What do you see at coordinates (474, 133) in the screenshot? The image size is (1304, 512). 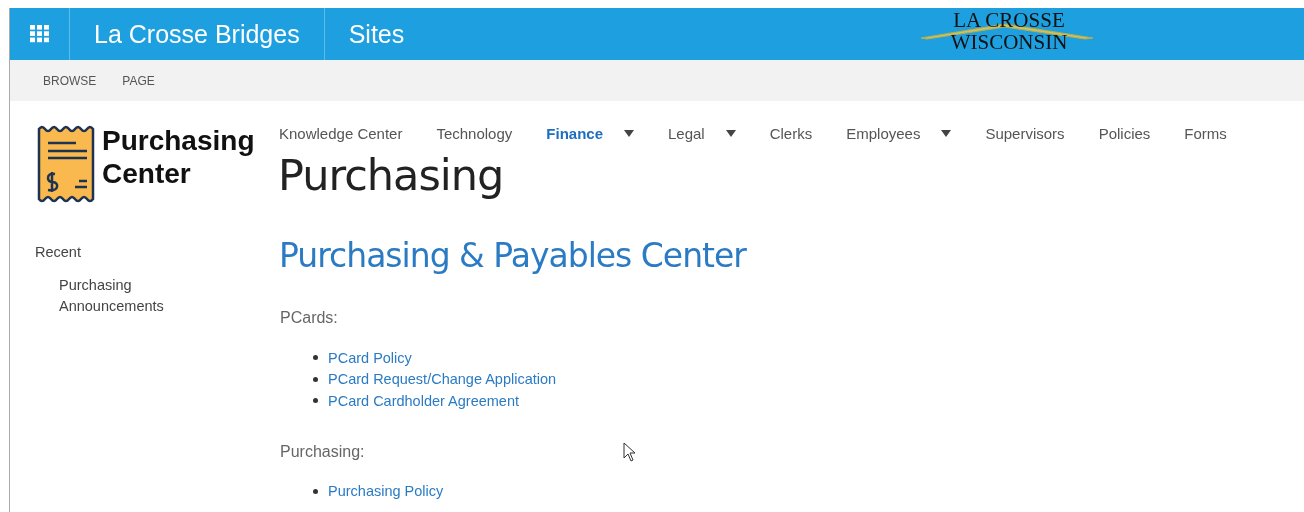 I see `nav-link: Technology` at bounding box center [474, 133].